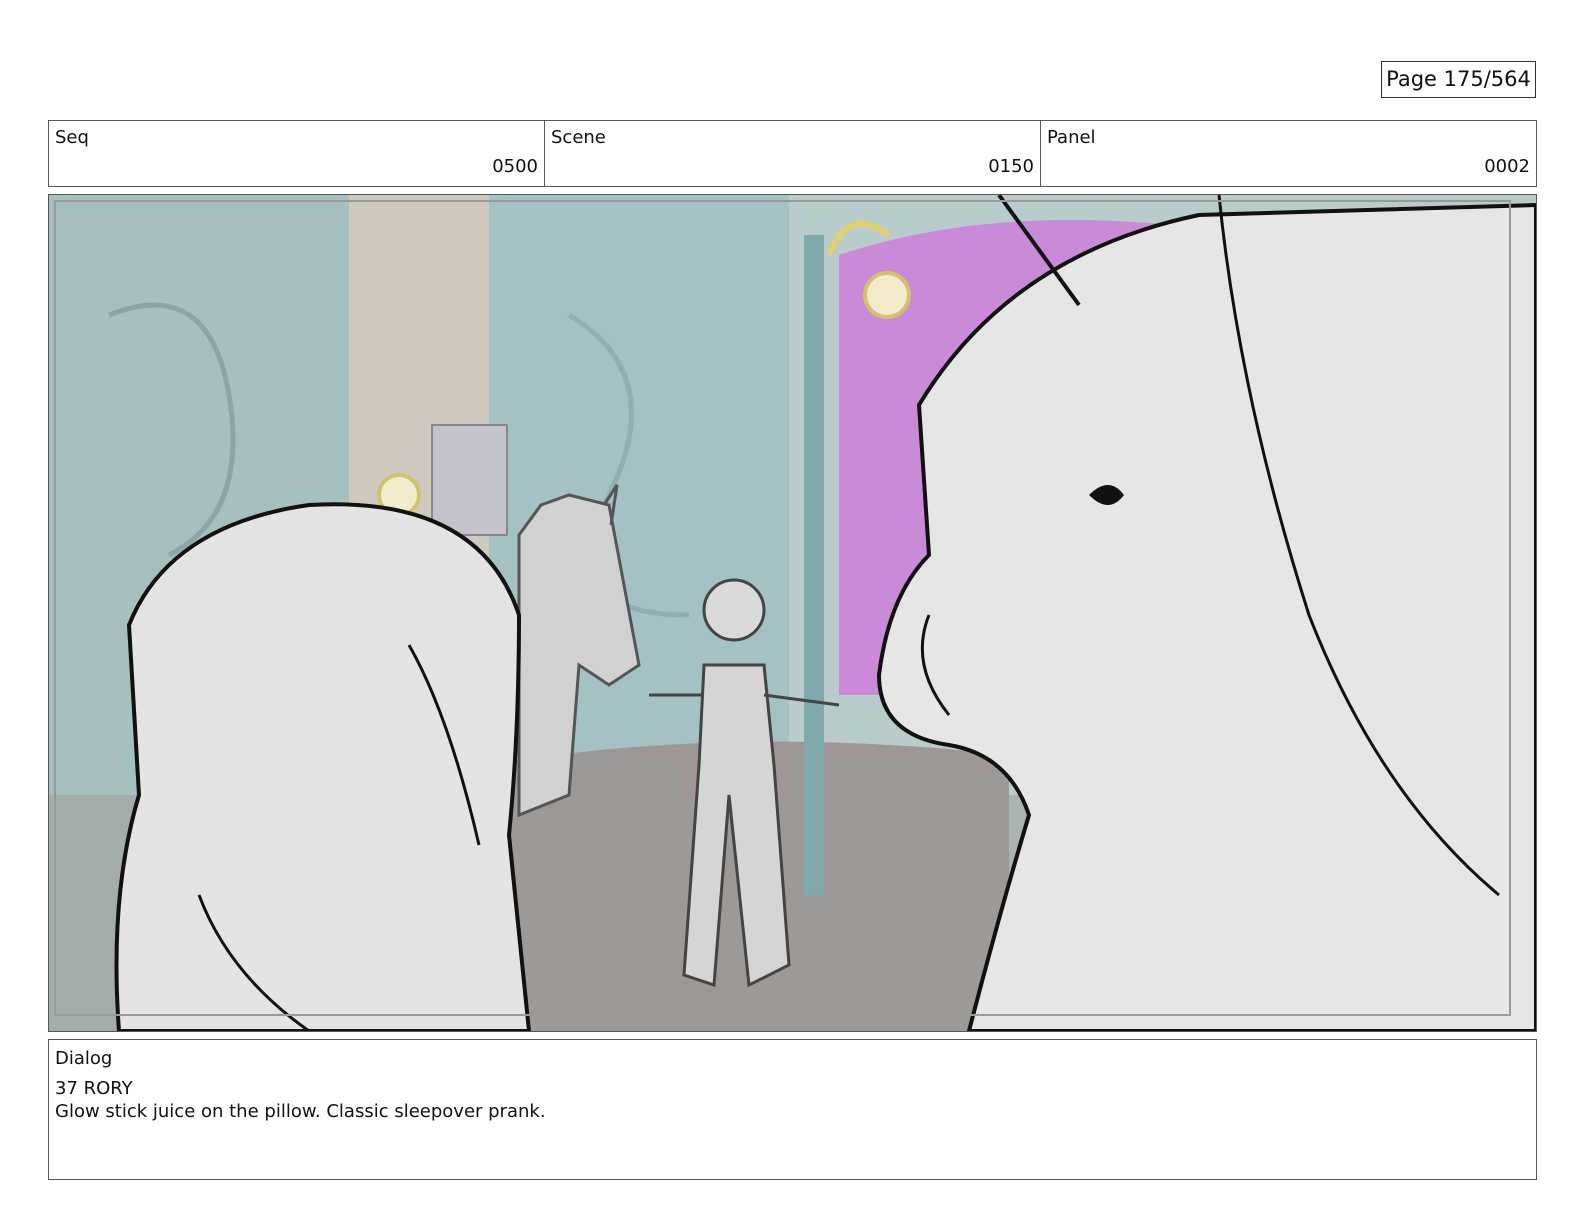  Describe the element at coordinates (1011, 166) in the screenshot. I see `scene-value: 0150` at that location.